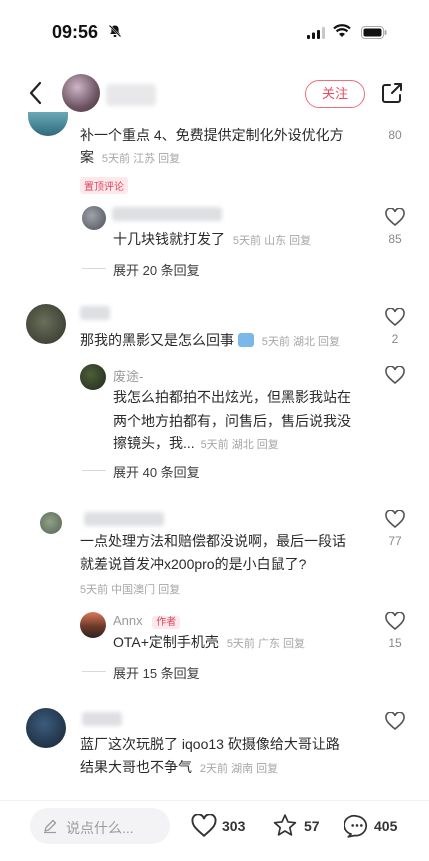 The width and height of the screenshot is (429, 861). Describe the element at coordinates (75, 32) in the screenshot. I see `status-time: 09:56` at that location.